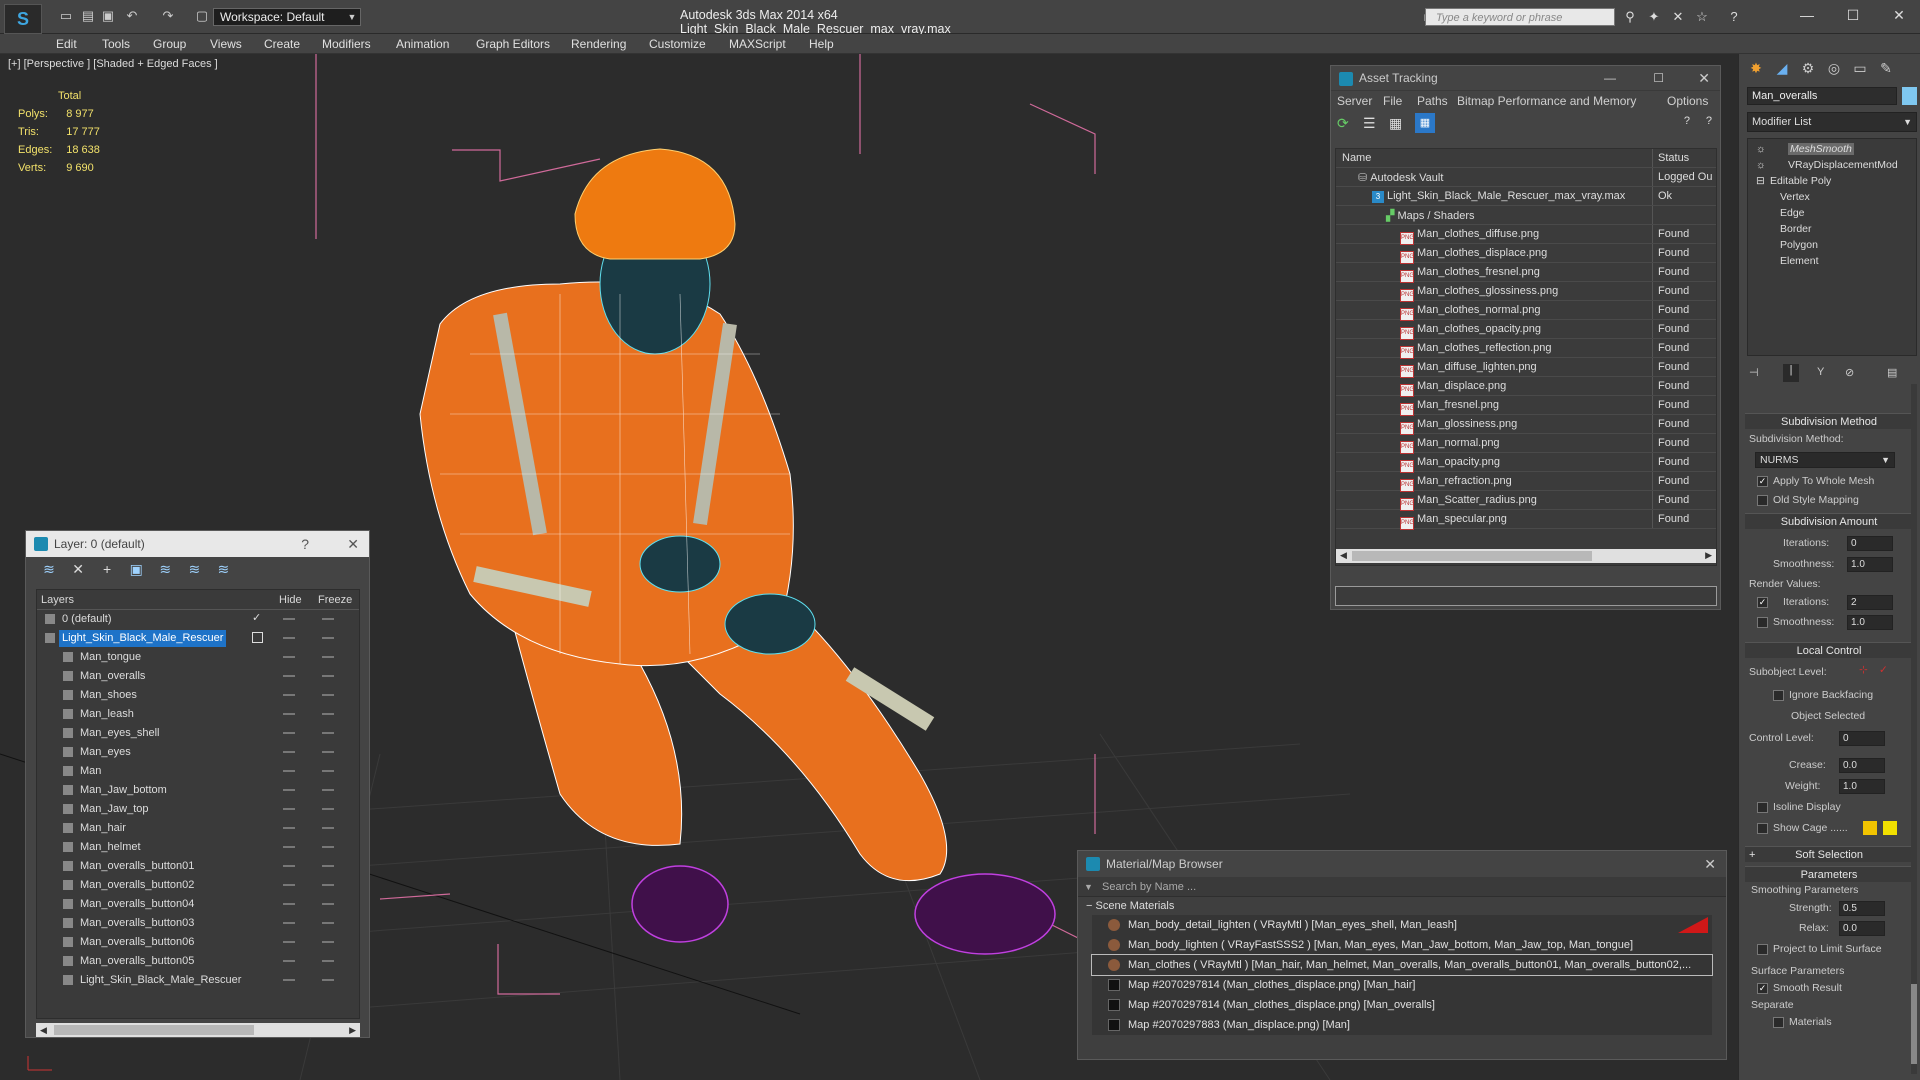  What do you see at coordinates (198, 847) in the screenshot?
I see `layer-row: Man_helmet` at bounding box center [198, 847].